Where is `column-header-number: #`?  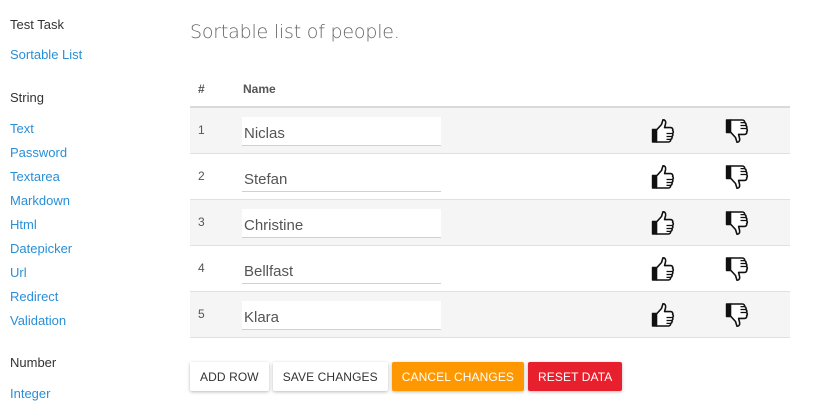
column-header-number: # is located at coordinates (201, 89).